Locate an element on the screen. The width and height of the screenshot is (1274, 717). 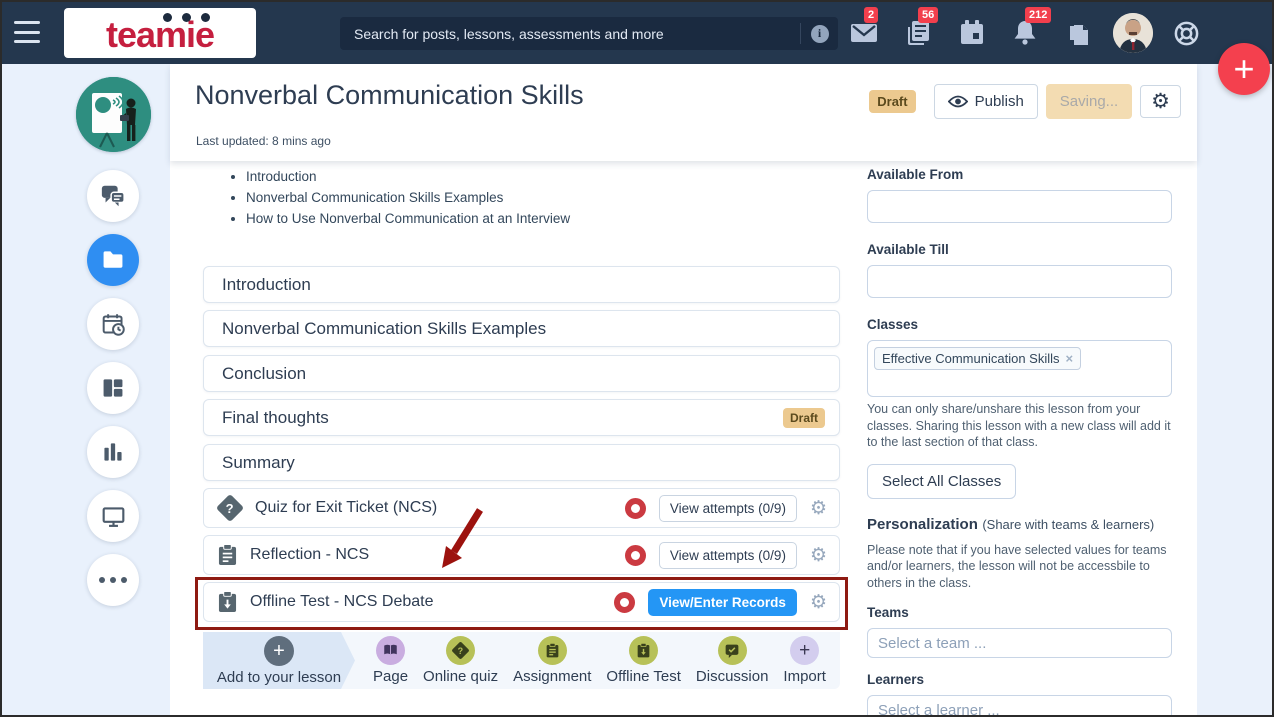
section-card-final-thoughts: Final thoughts Draft is located at coordinates (521, 417).